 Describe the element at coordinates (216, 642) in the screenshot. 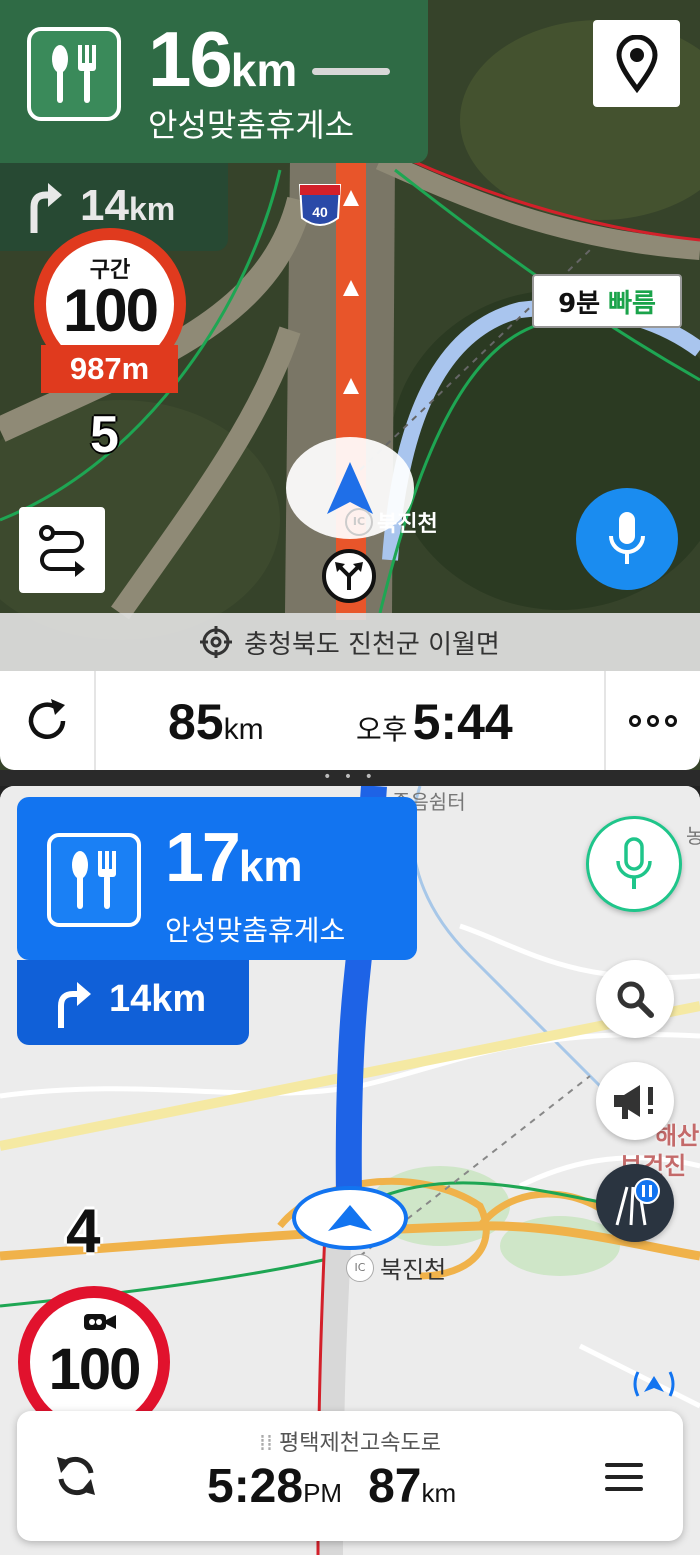

I see `crosshair-icon` at that location.